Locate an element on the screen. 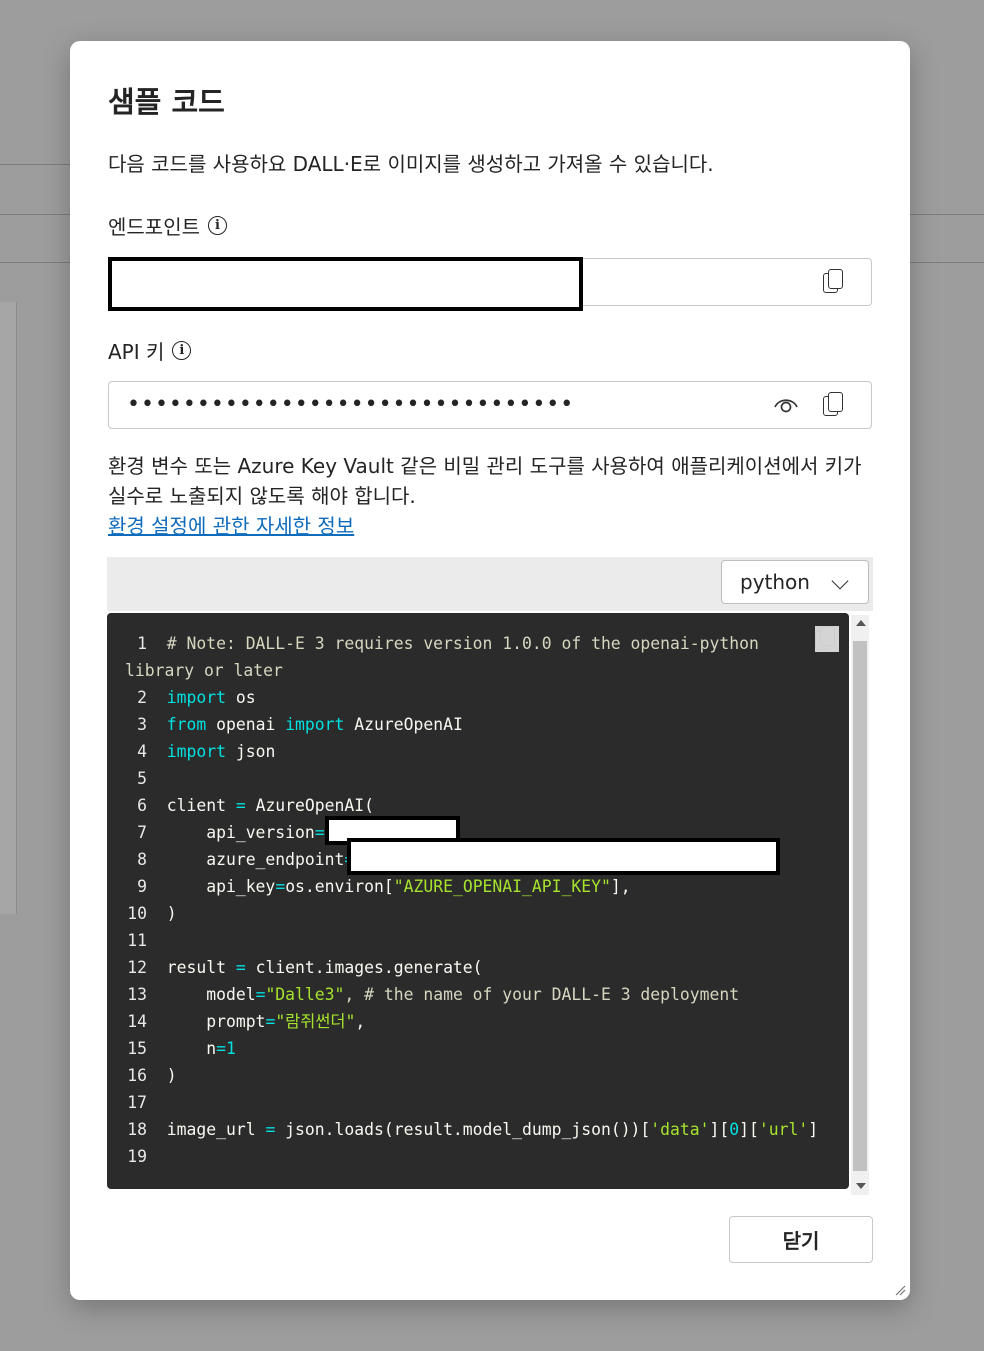  api-key-masked-value: •••••••••••••••••••••••••••••••• is located at coordinates (351, 404).